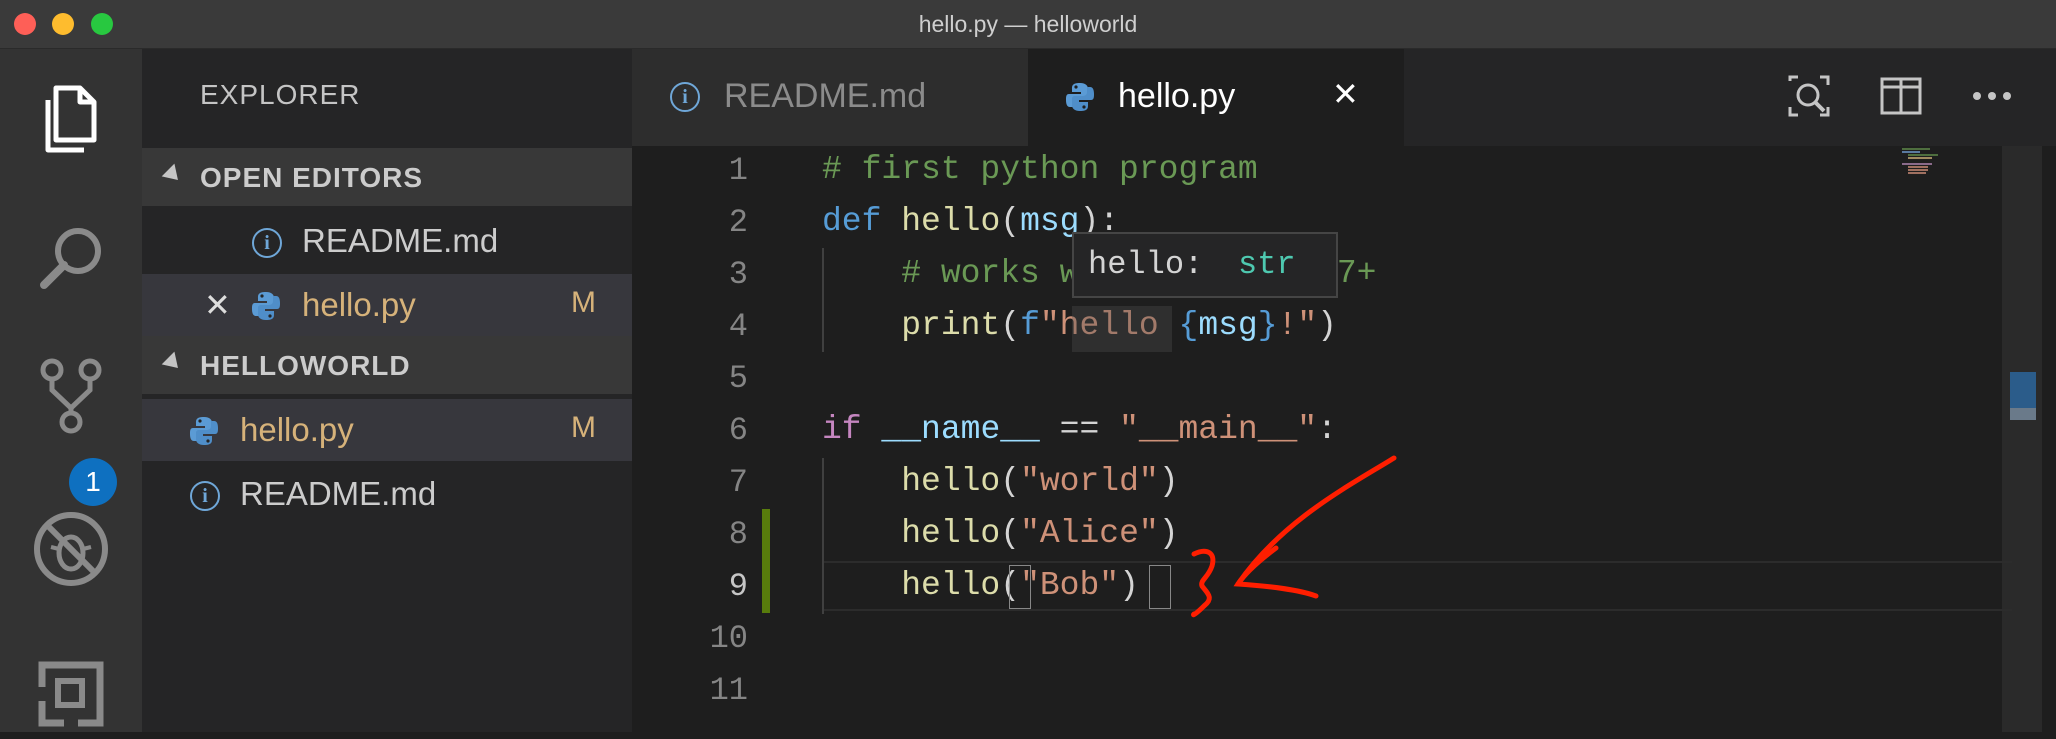 The height and width of the screenshot is (739, 2056). I want to click on explorer-title: EXPLORER, so click(280, 94).